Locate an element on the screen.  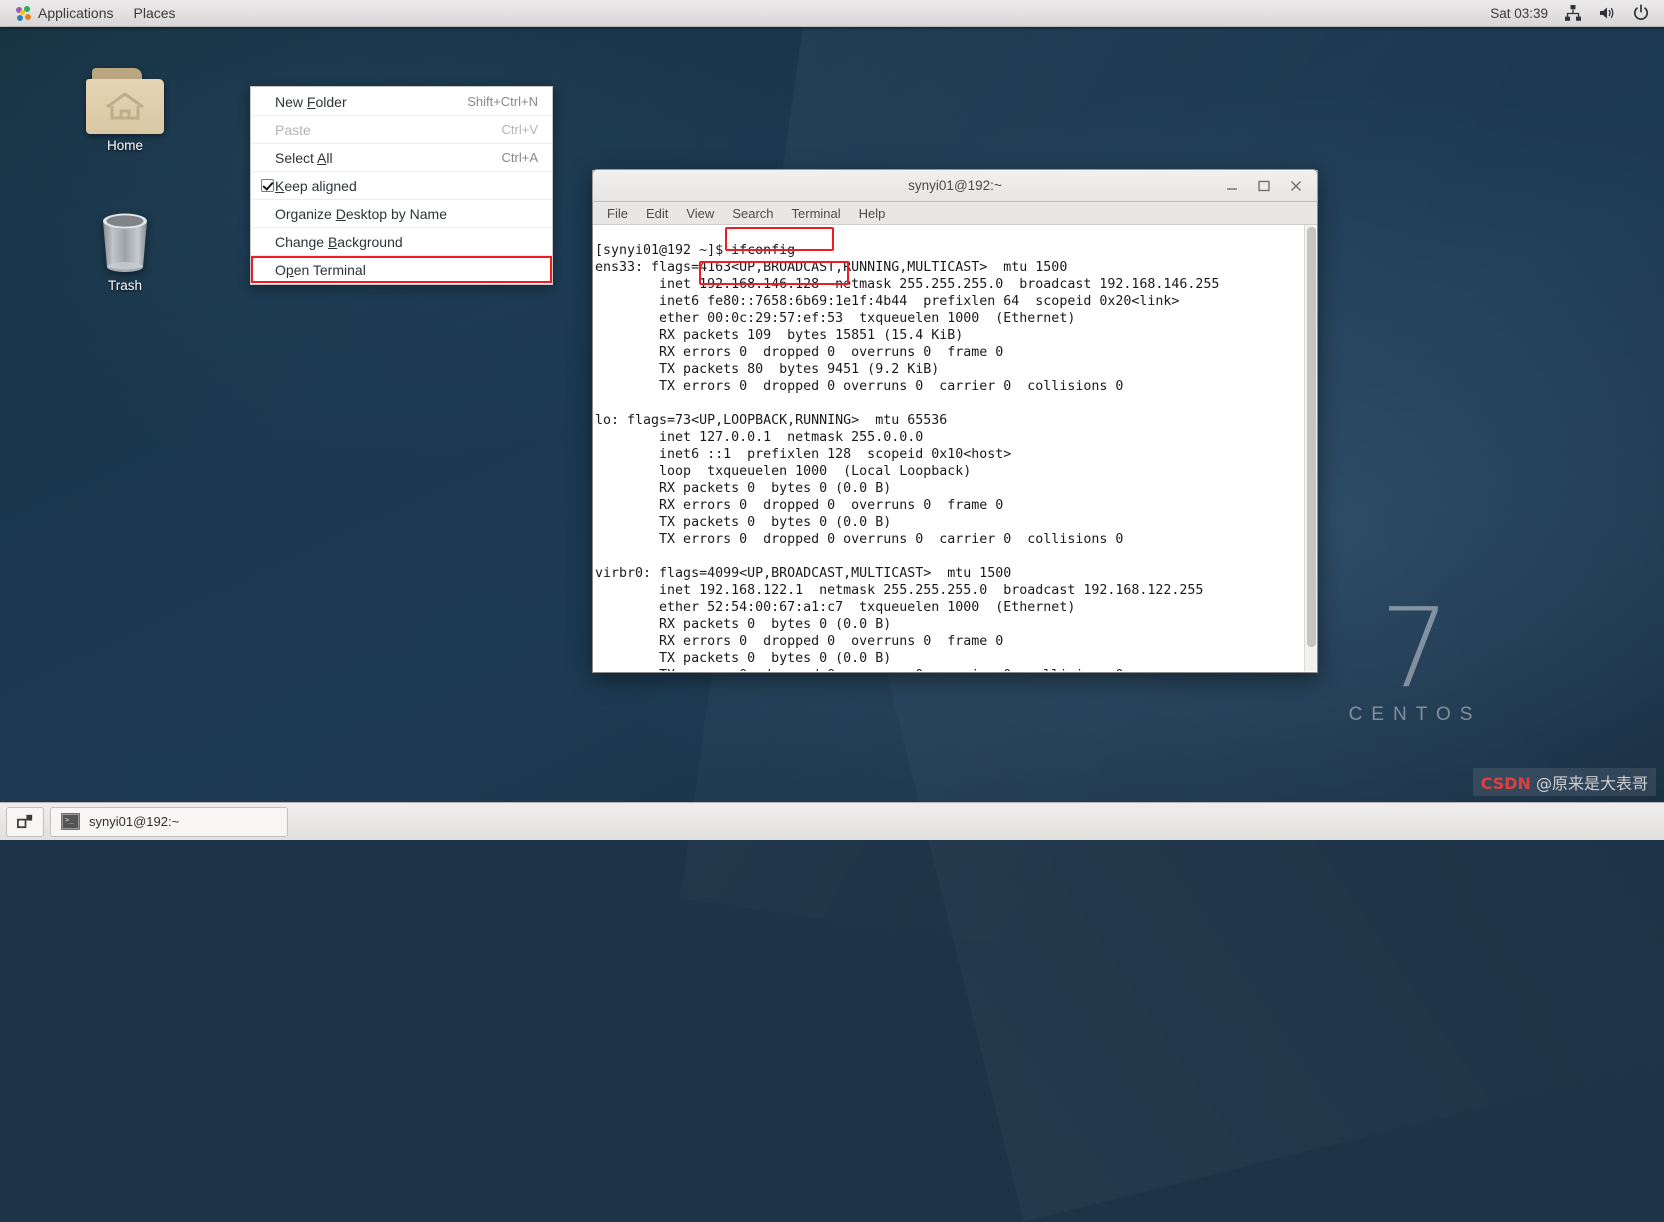
places-menu-button: Places is located at coordinates (155, 13).